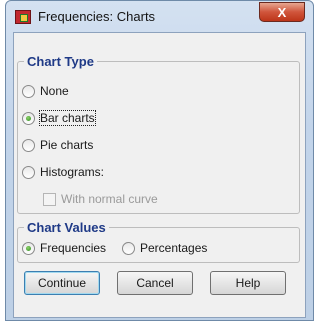 This screenshot has height=323, width=321. I want to click on continue-button: Continue, so click(62, 283).